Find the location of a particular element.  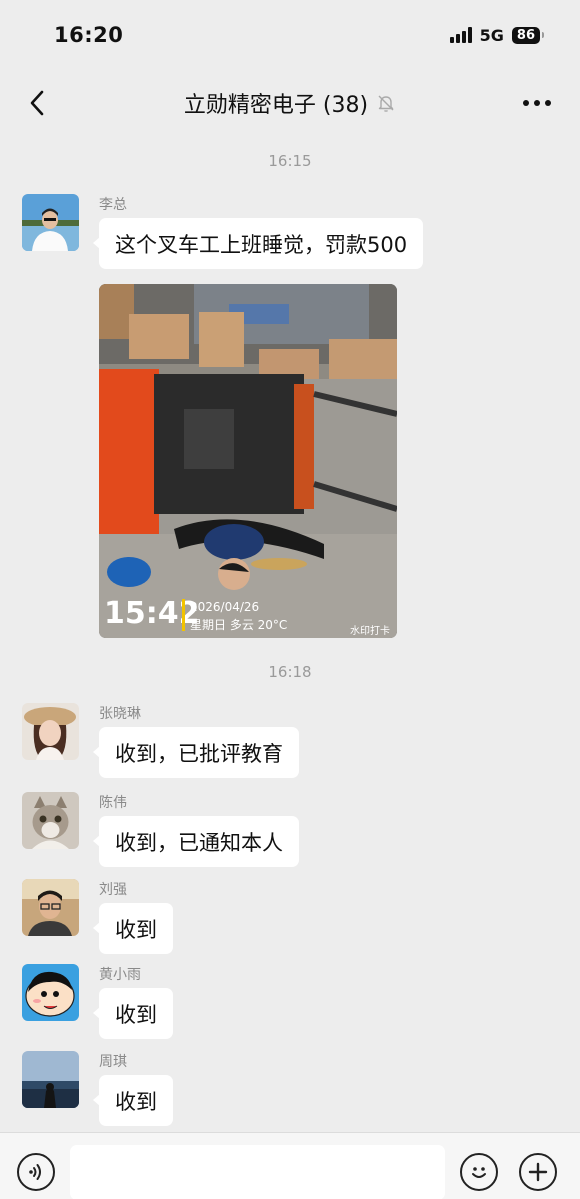

status-indicators: 5G 86 is located at coordinates (497, 35).